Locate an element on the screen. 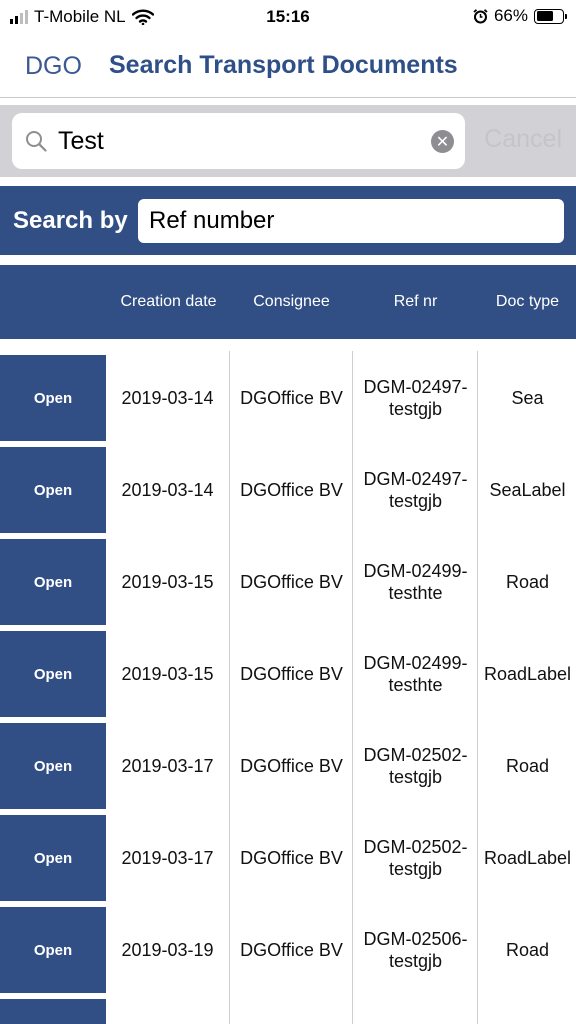 The height and width of the screenshot is (1024, 576). carrier-label: T-Mobile NL is located at coordinates (80, 16).